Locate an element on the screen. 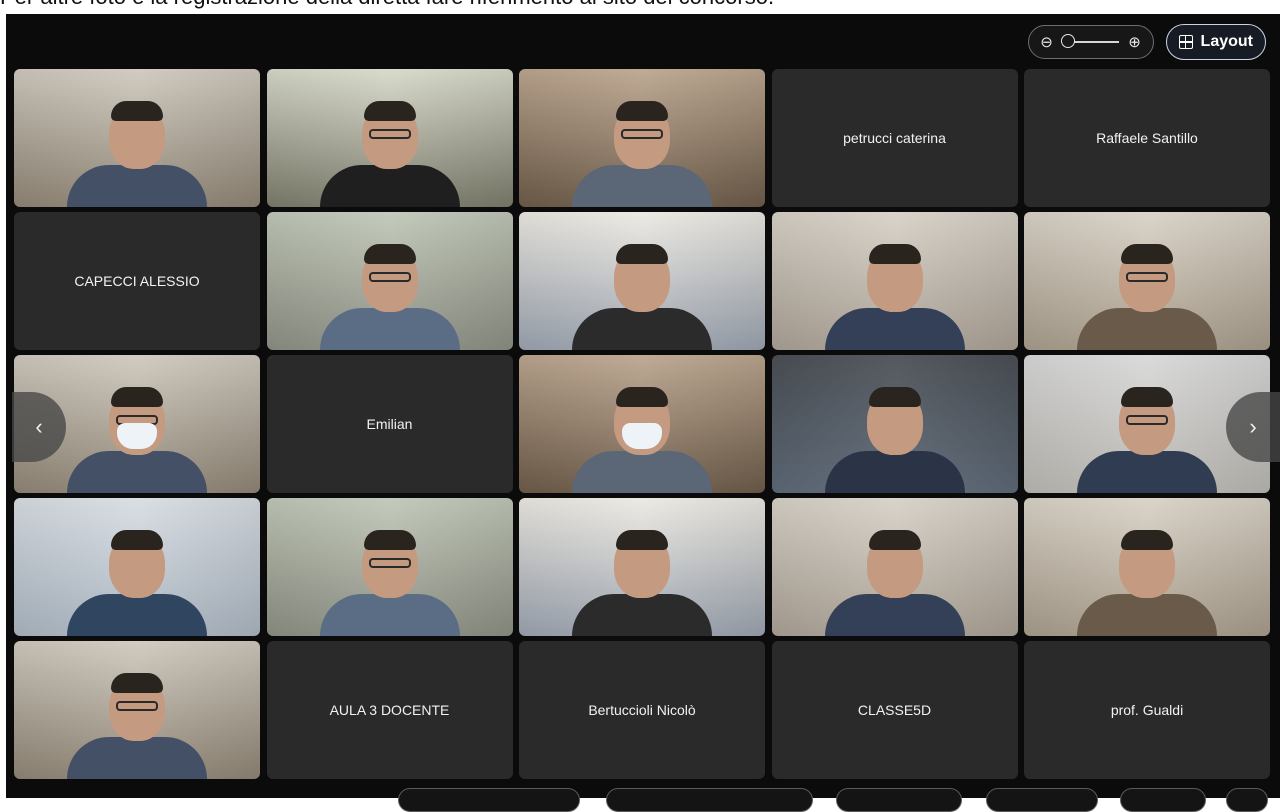 The image size is (1280, 812). participant-name: Bertuccioli Nicolò is located at coordinates (642, 710).